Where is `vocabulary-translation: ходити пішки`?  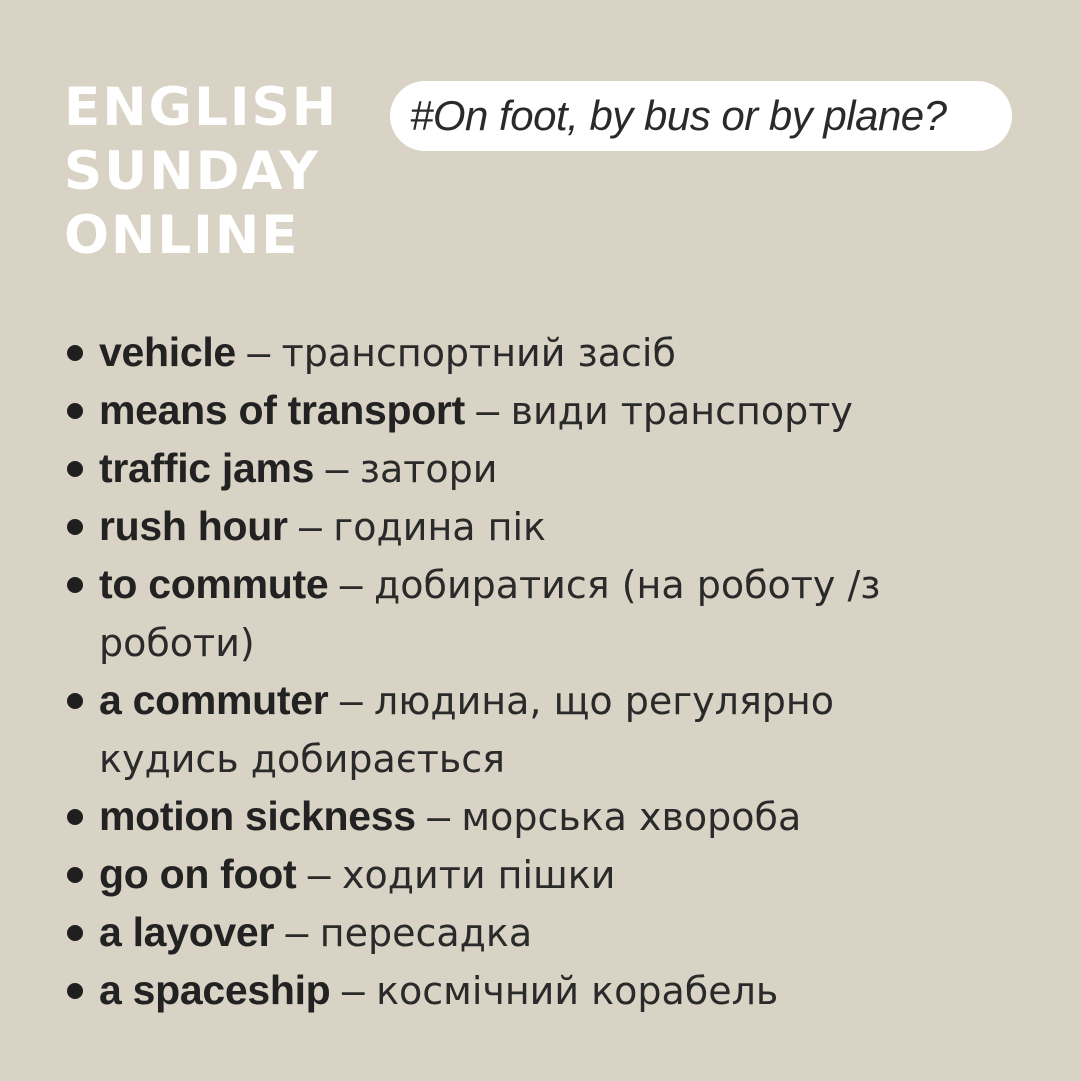
vocabulary-translation: ходити пішки is located at coordinates (478, 875).